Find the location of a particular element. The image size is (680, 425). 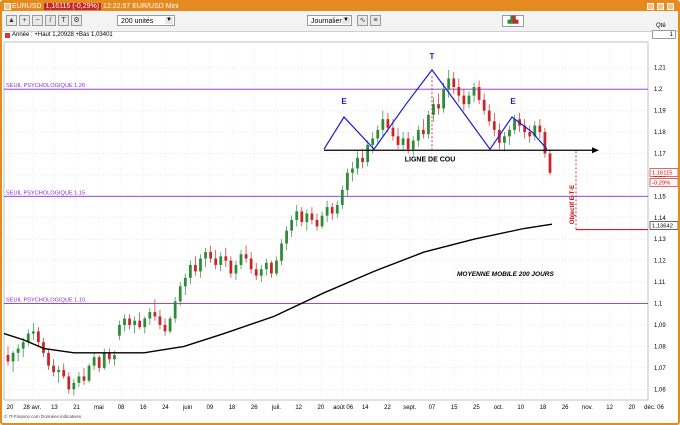

x-tick-label: 16 is located at coordinates (143, 408).